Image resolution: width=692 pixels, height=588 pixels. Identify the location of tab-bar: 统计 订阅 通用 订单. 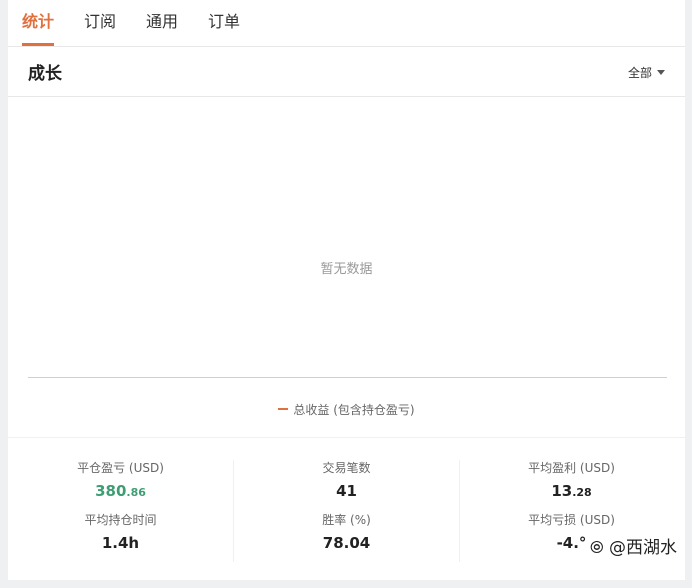
(346, 23).